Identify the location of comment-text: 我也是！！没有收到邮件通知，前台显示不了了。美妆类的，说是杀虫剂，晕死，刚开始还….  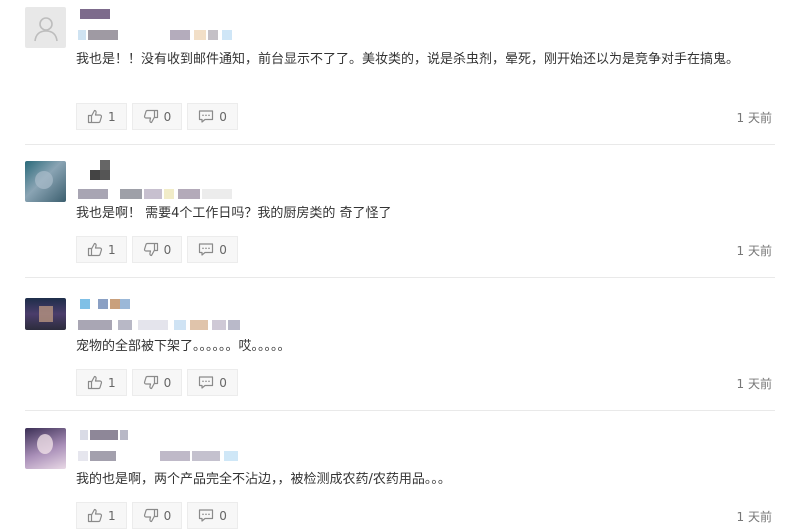
(408, 59).